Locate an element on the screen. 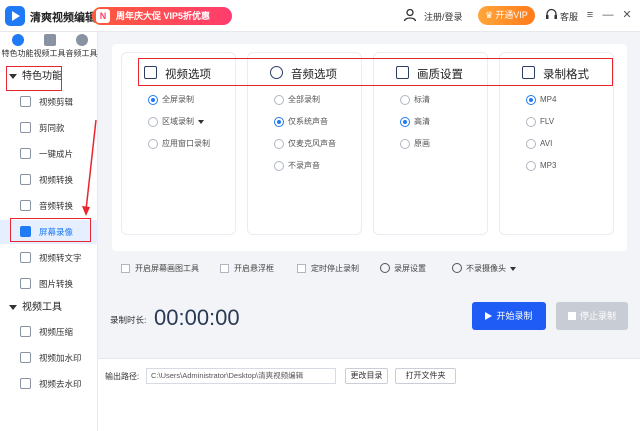 The width and height of the screenshot is (640, 431). option-hd: 高清 is located at coordinates (431, 122).